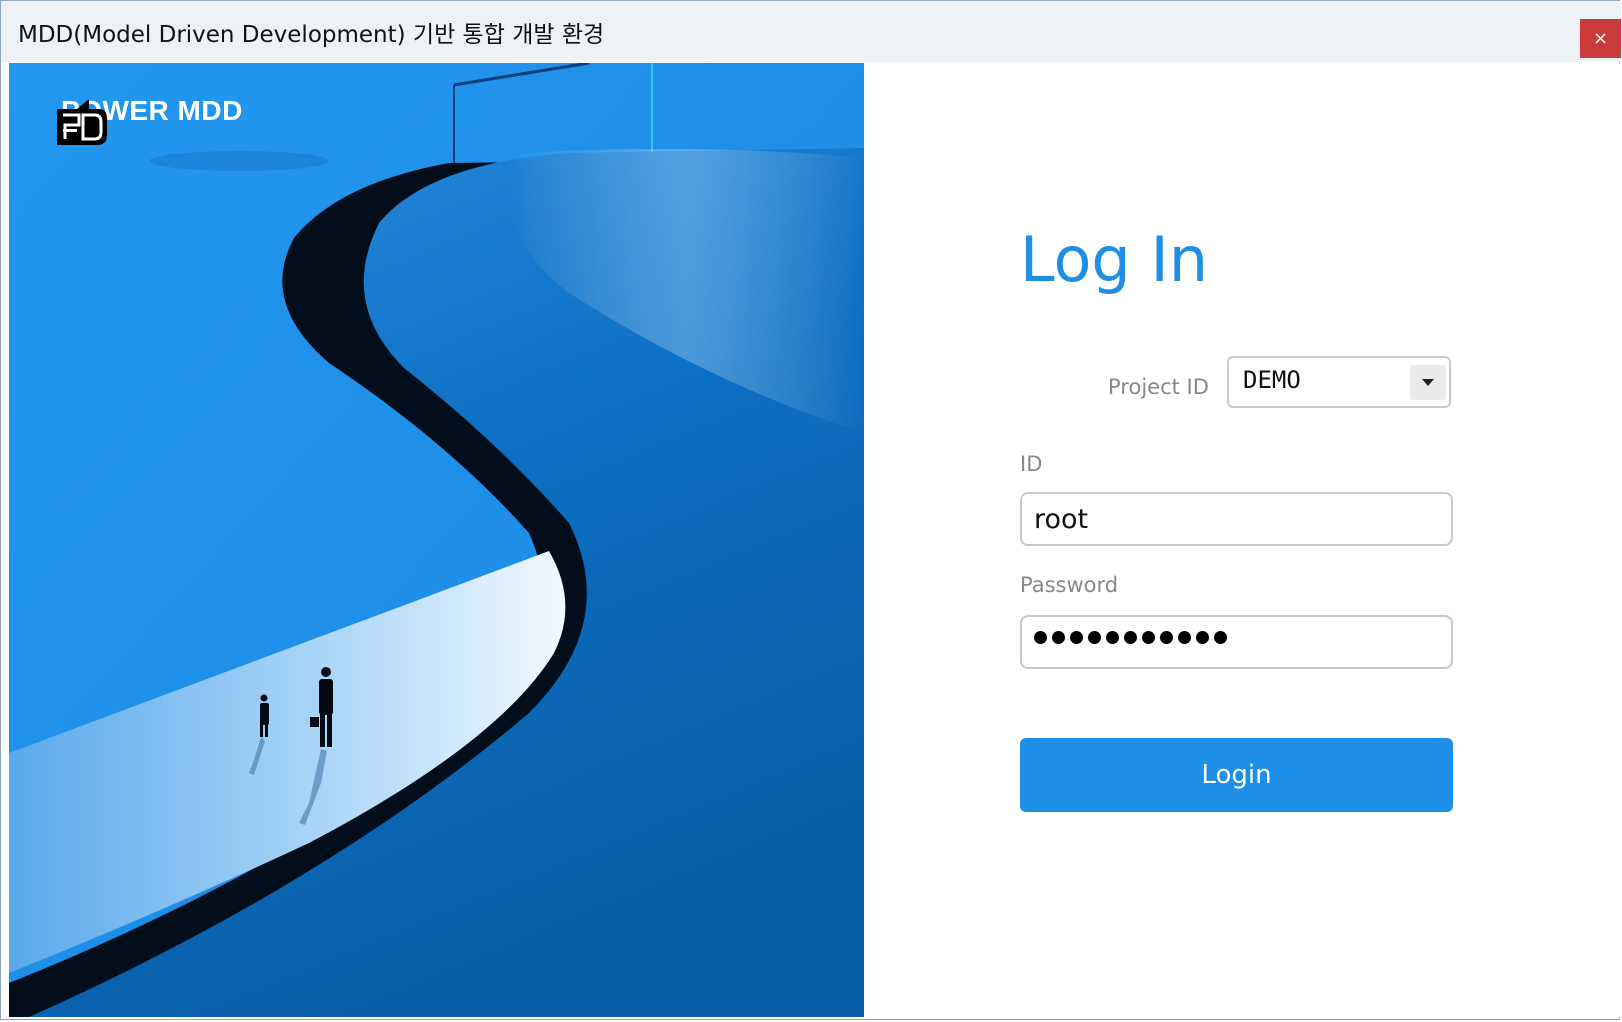 This screenshot has height=1022, width=1622. What do you see at coordinates (1069, 585) in the screenshot?
I see `password-label: Password` at bounding box center [1069, 585].